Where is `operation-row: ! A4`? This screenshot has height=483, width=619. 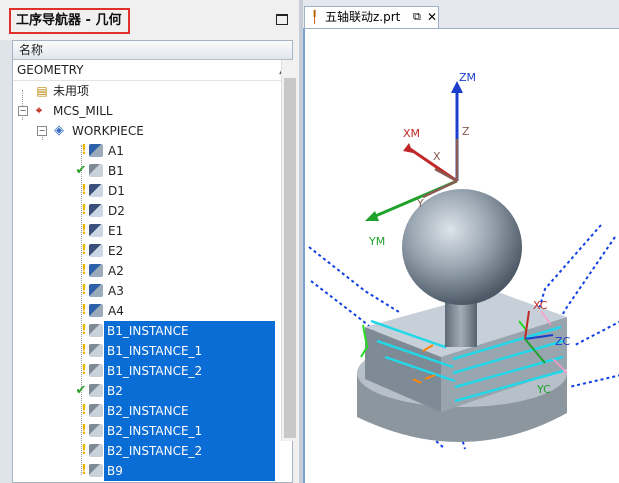
operation-row: ! A4 is located at coordinates (144, 311).